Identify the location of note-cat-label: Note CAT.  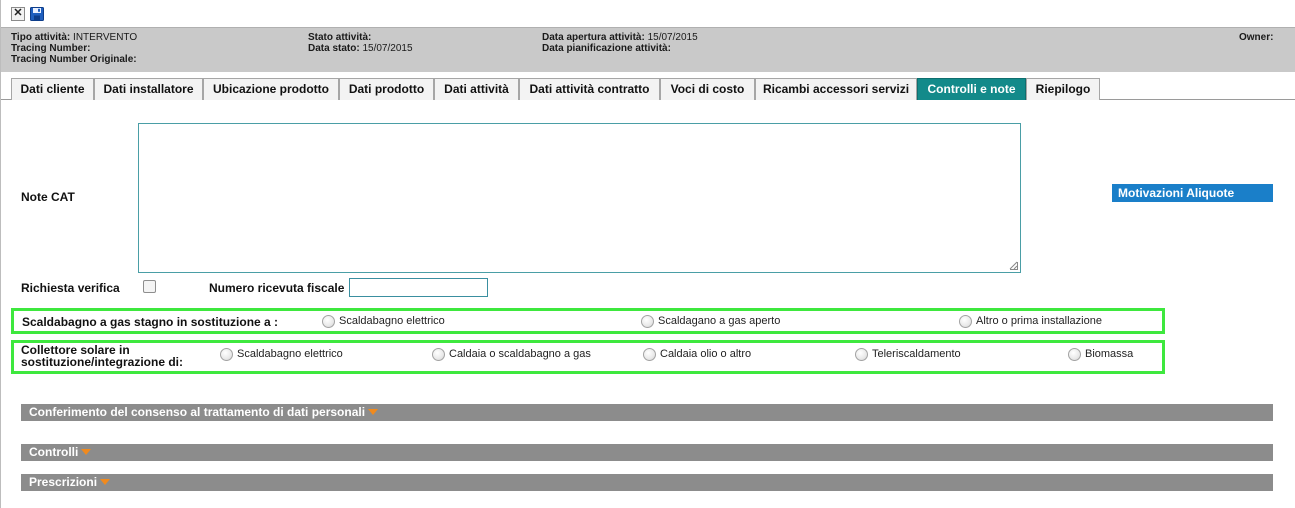
(48, 197).